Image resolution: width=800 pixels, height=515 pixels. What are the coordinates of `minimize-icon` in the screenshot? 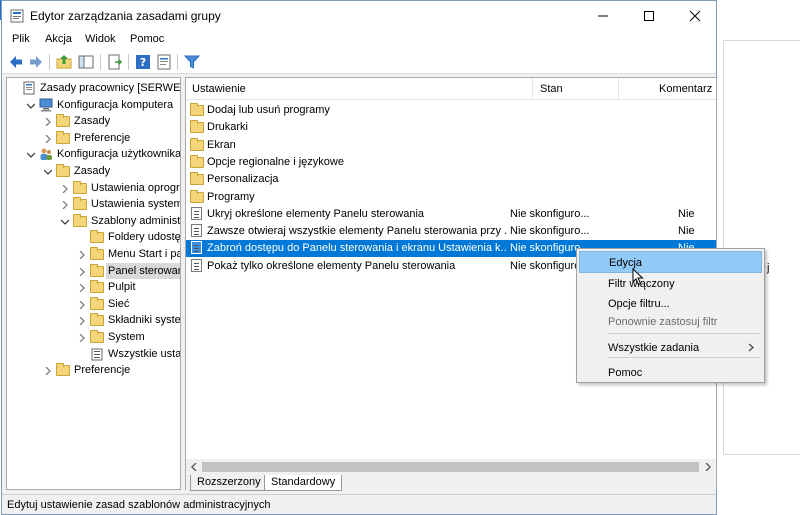 It's located at (603, 16).